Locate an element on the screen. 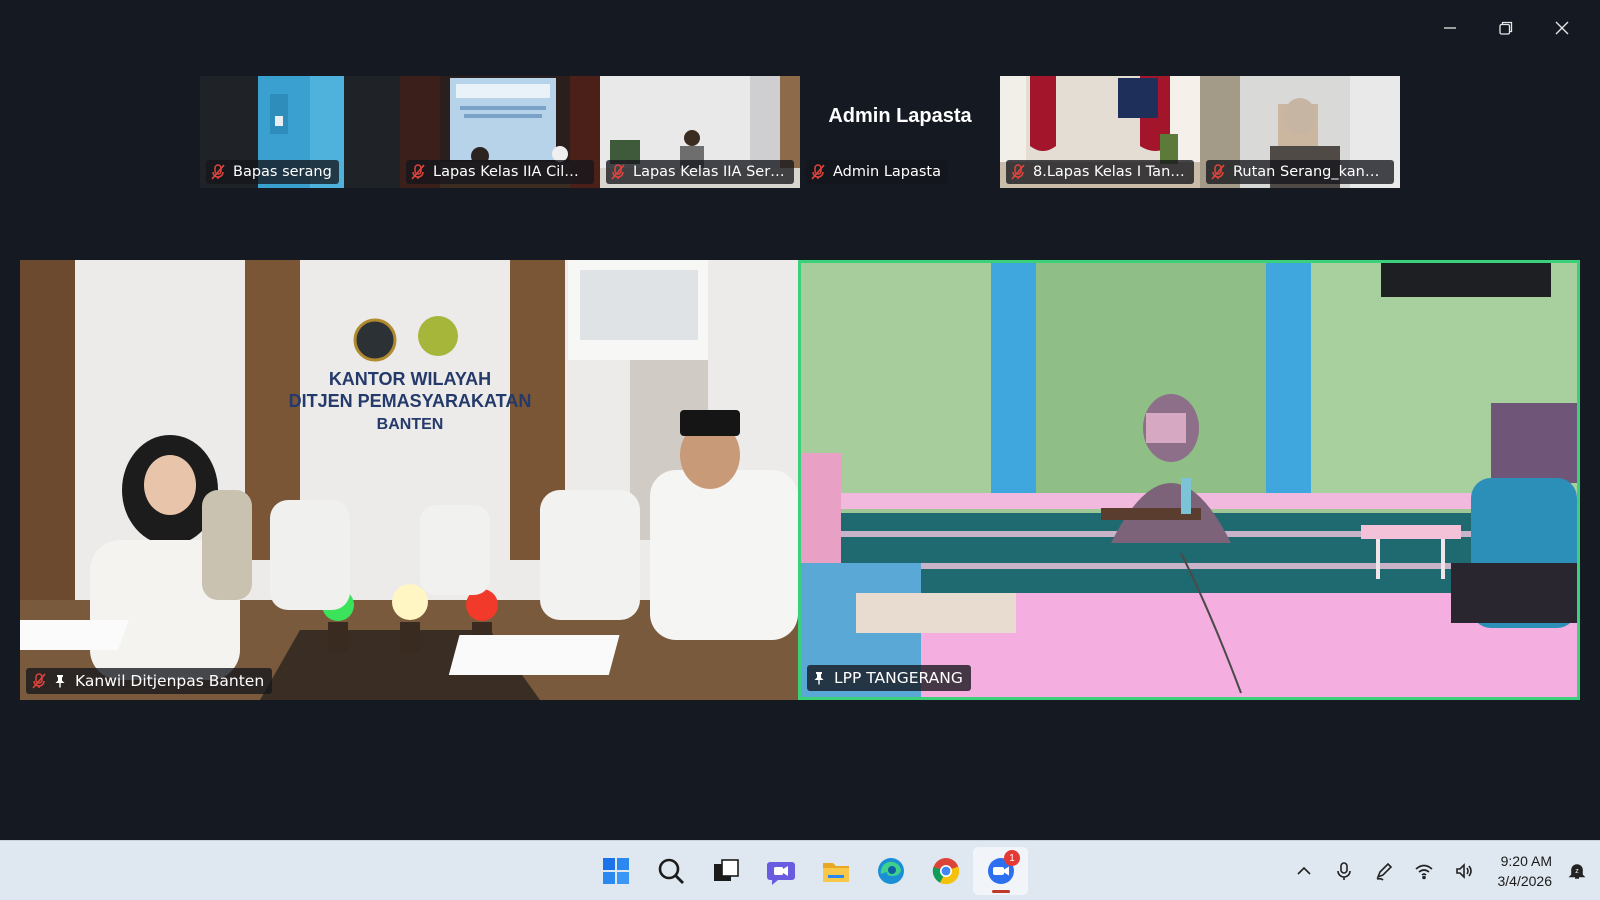 The height and width of the screenshot is (900, 1600). close-icon is located at coordinates (1562, 28).